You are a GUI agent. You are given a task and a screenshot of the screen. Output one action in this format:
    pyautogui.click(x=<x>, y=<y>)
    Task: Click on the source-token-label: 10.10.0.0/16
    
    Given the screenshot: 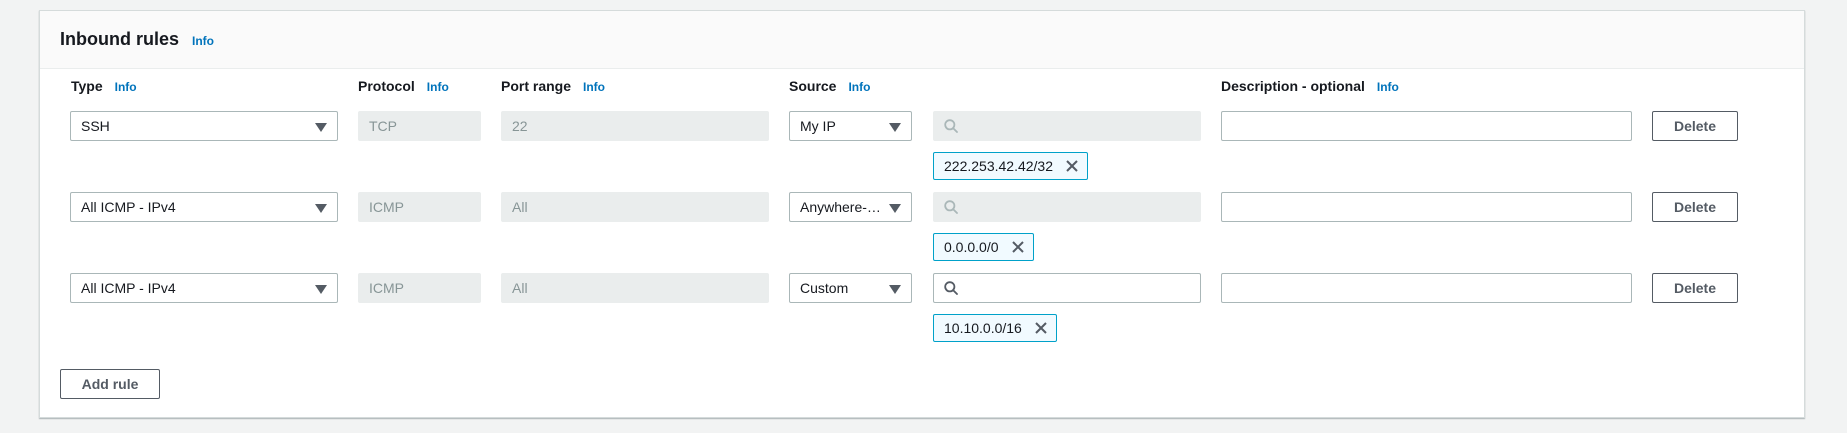 What is the action you would take?
    pyautogui.click(x=983, y=328)
    